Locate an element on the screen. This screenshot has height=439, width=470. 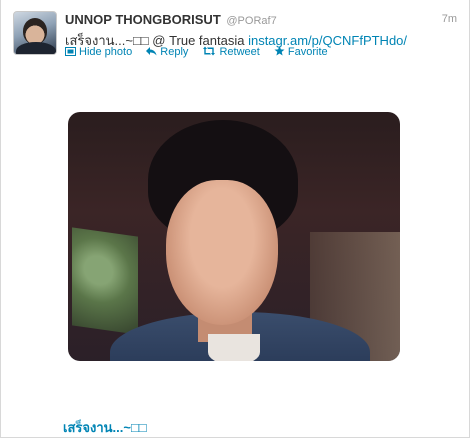
avatar is located at coordinates (35, 33).